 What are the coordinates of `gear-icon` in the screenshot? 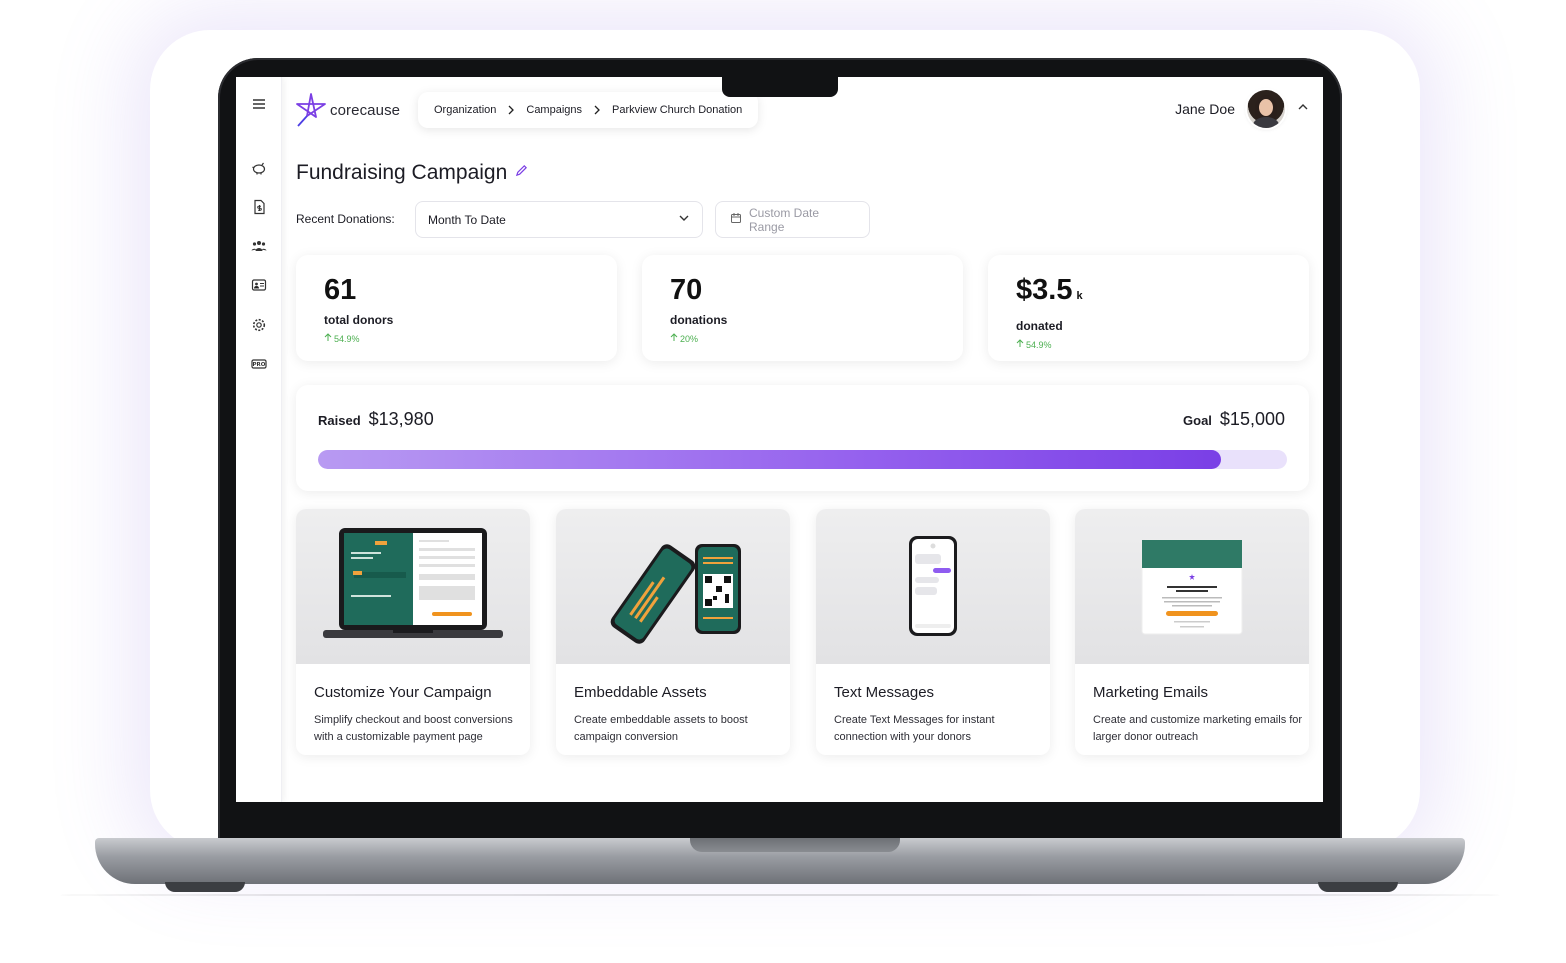 It's located at (259, 325).